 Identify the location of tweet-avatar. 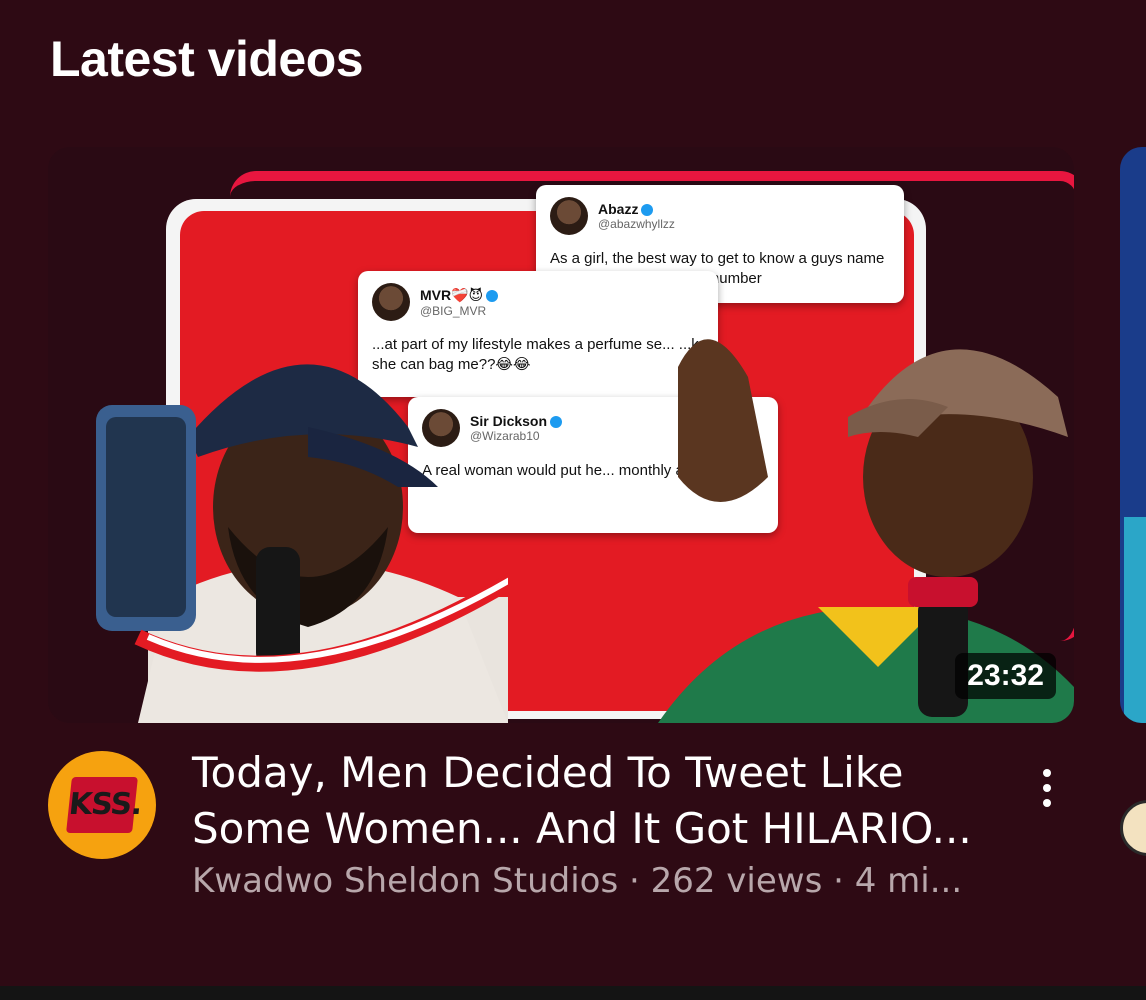
(569, 216).